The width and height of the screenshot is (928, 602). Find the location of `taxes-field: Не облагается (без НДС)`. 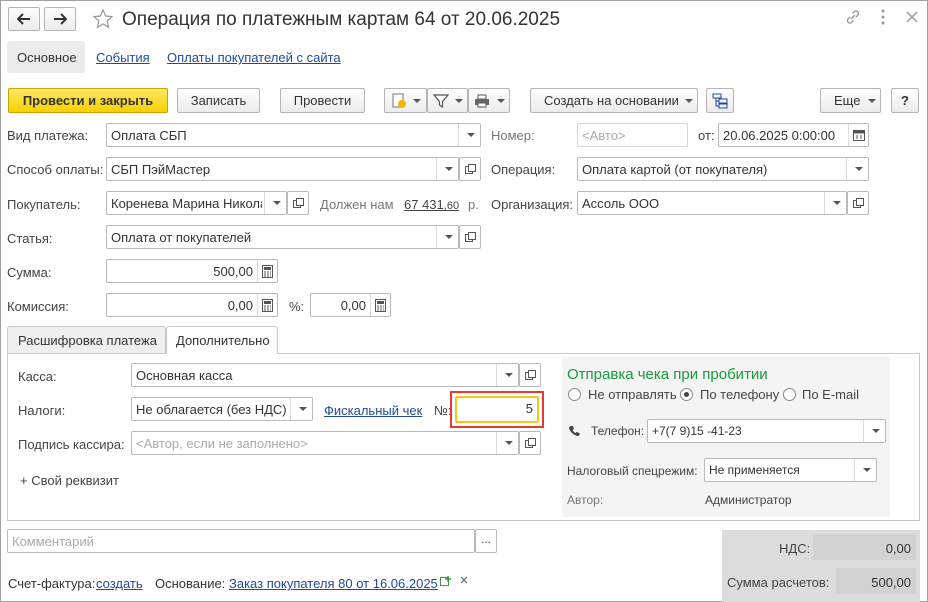

taxes-field: Не облагается (без НДС) is located at coordinates (222, 409).